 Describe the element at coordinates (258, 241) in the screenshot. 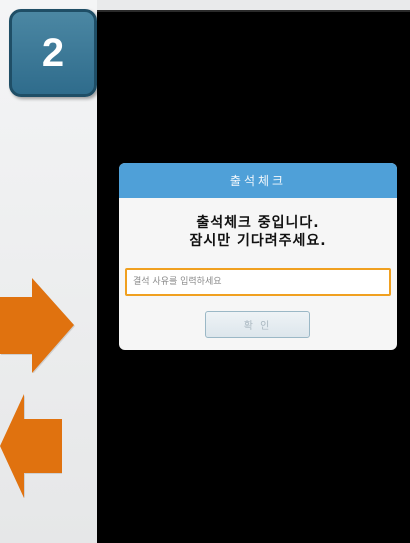

I see `dialog-message-line2: 잠시만 기다려주세요.` at that location.